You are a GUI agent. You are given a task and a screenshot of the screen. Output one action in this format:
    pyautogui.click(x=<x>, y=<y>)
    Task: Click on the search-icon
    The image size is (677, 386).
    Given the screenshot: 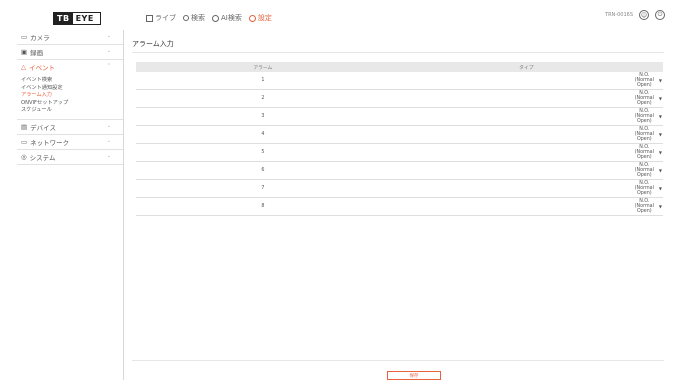 What is the action you would take?
    pyautogui.click(x=186, y=18)
    